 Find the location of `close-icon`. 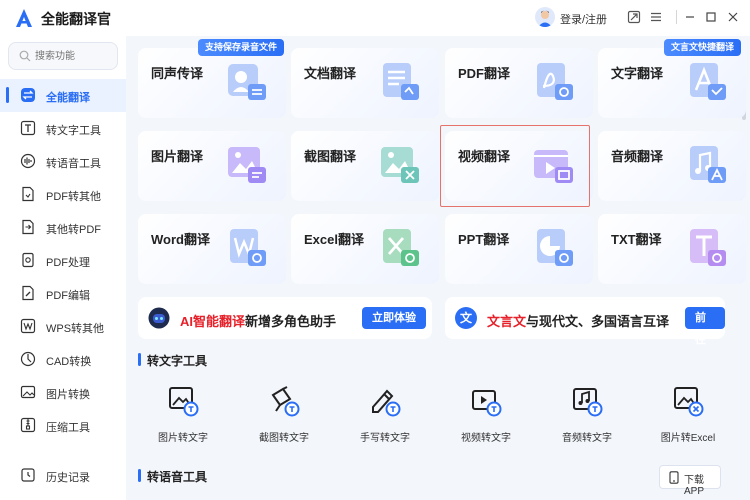

close-icon is located at coordinates (733, 17).